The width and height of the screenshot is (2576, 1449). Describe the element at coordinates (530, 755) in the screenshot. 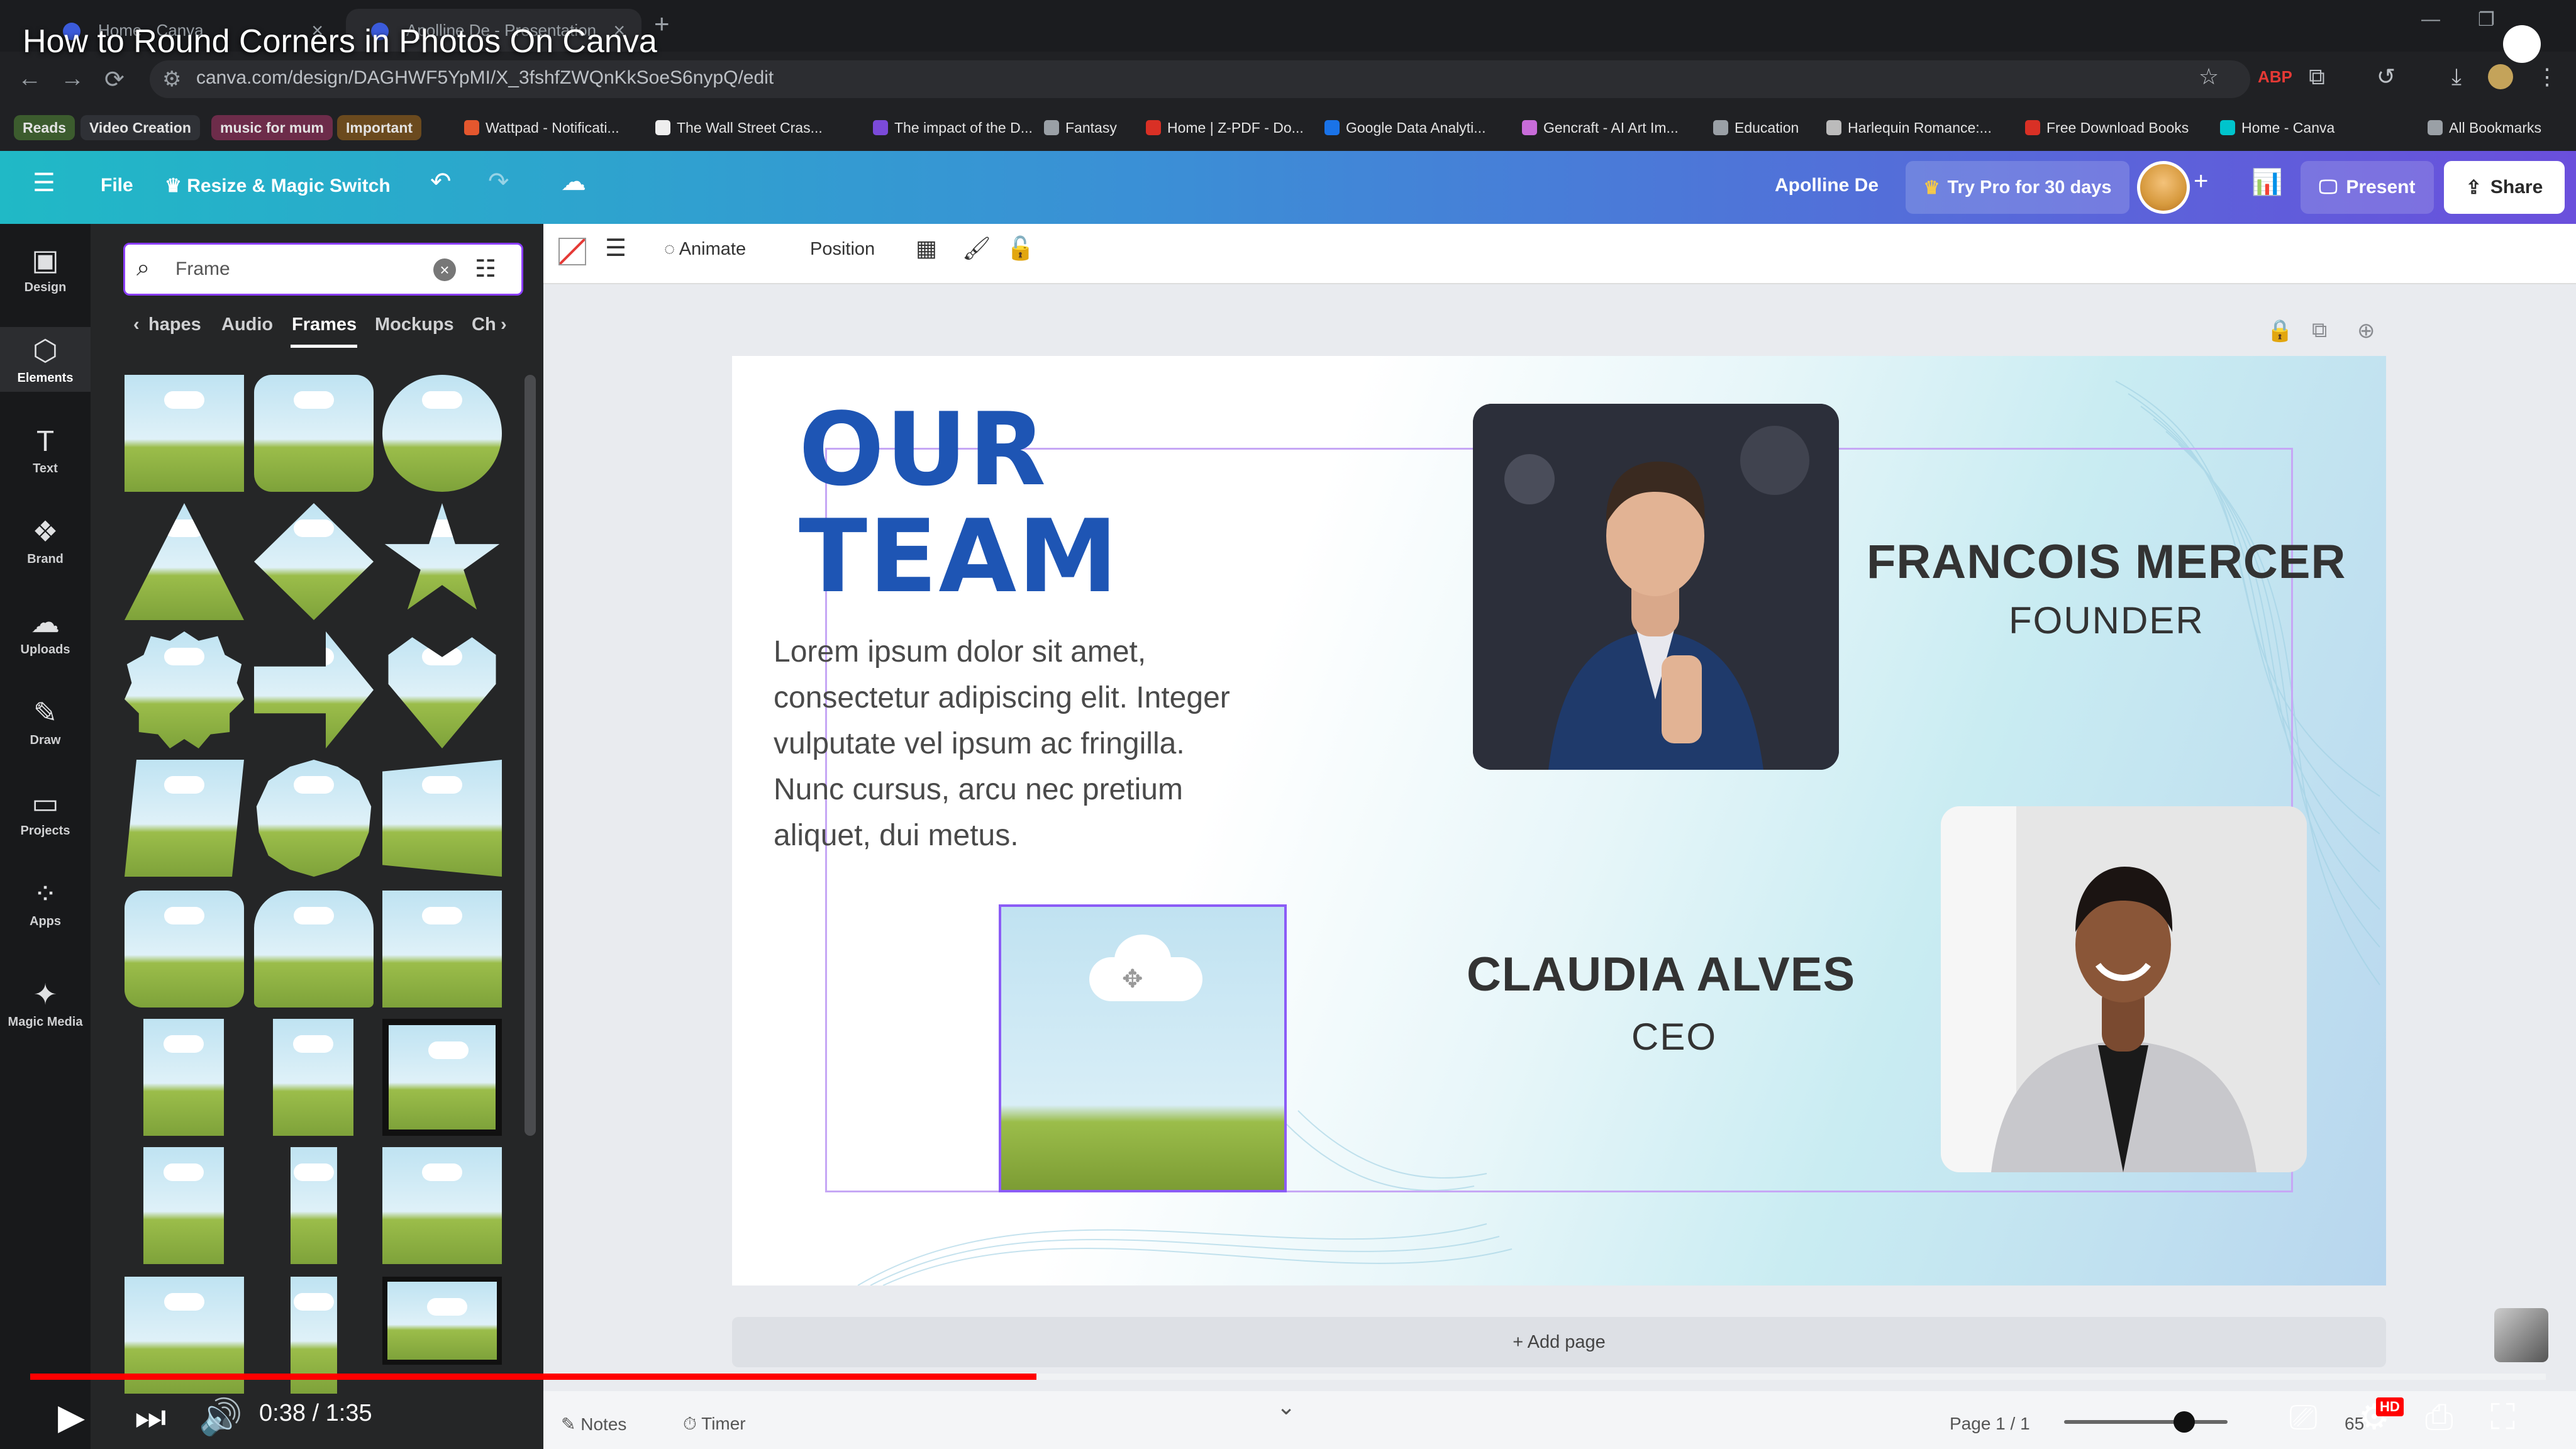

I see `panel-scrollbar` at that location.